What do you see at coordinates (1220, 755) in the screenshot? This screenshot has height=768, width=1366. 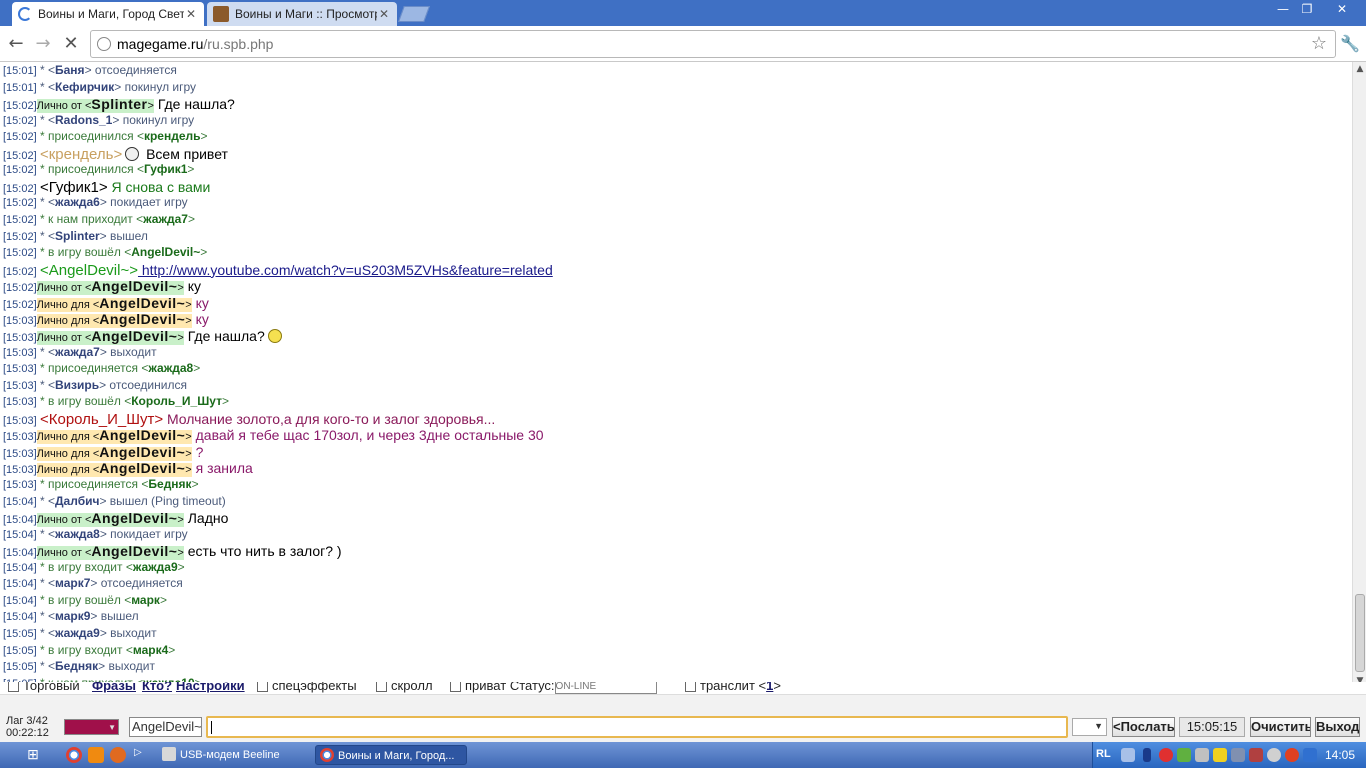 I see `security-shield-icon` at bounding box center [1220, 755].